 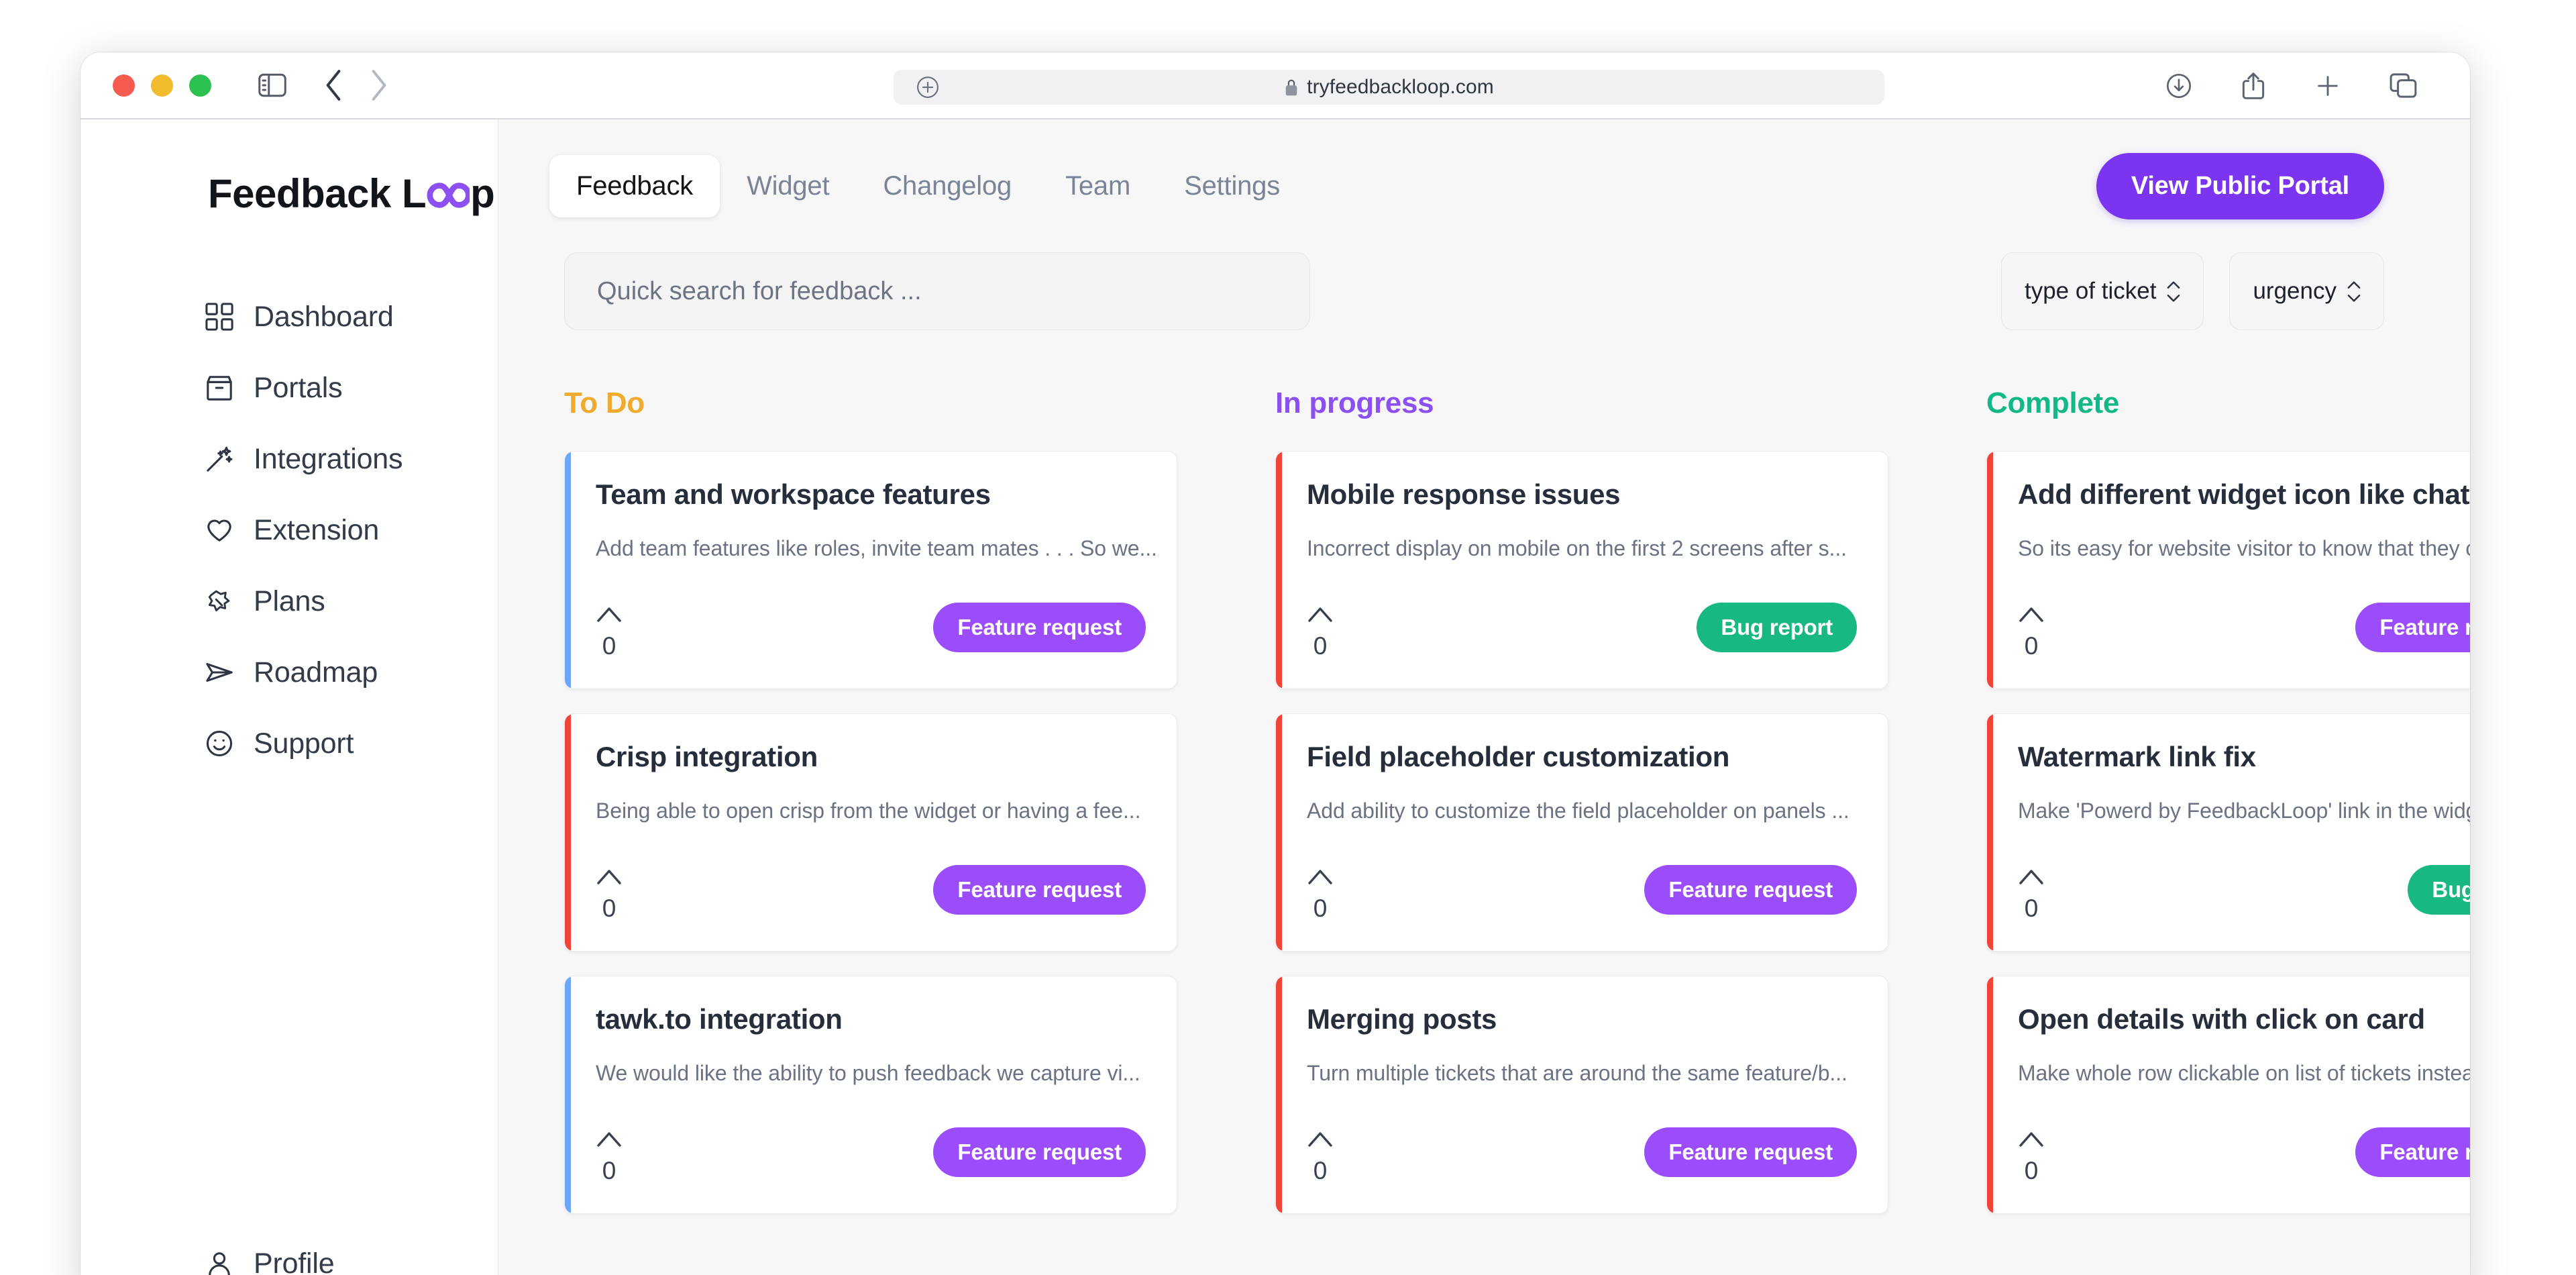 What do you see at coordinates (482, 193) in the screenshot?
I see `brand-text-after: p` at bounding box center [482, 193].